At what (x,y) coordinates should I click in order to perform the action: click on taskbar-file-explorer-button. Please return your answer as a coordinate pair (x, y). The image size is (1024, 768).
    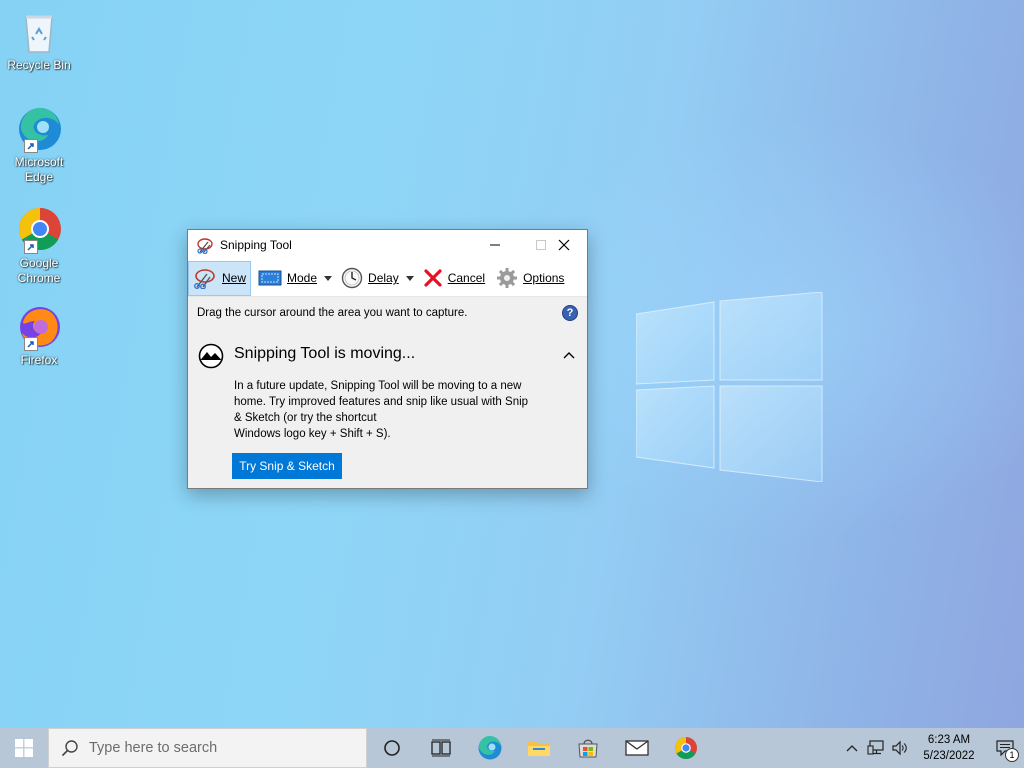
    Looking at the image, I should click on (538, 748).